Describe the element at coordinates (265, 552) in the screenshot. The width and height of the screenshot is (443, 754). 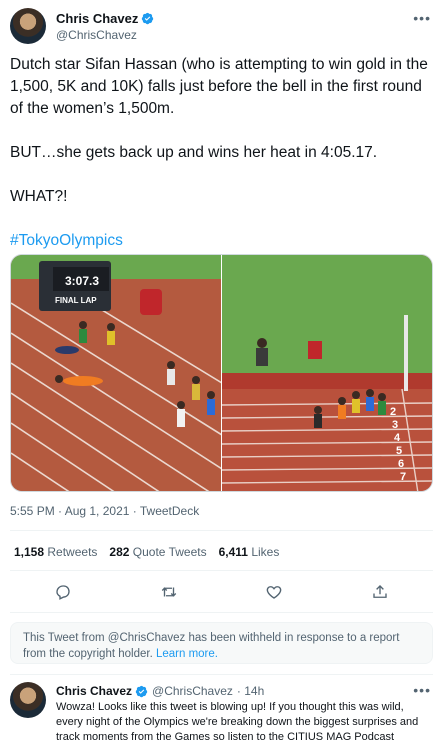
I see `likes-label: Likes` at that location.